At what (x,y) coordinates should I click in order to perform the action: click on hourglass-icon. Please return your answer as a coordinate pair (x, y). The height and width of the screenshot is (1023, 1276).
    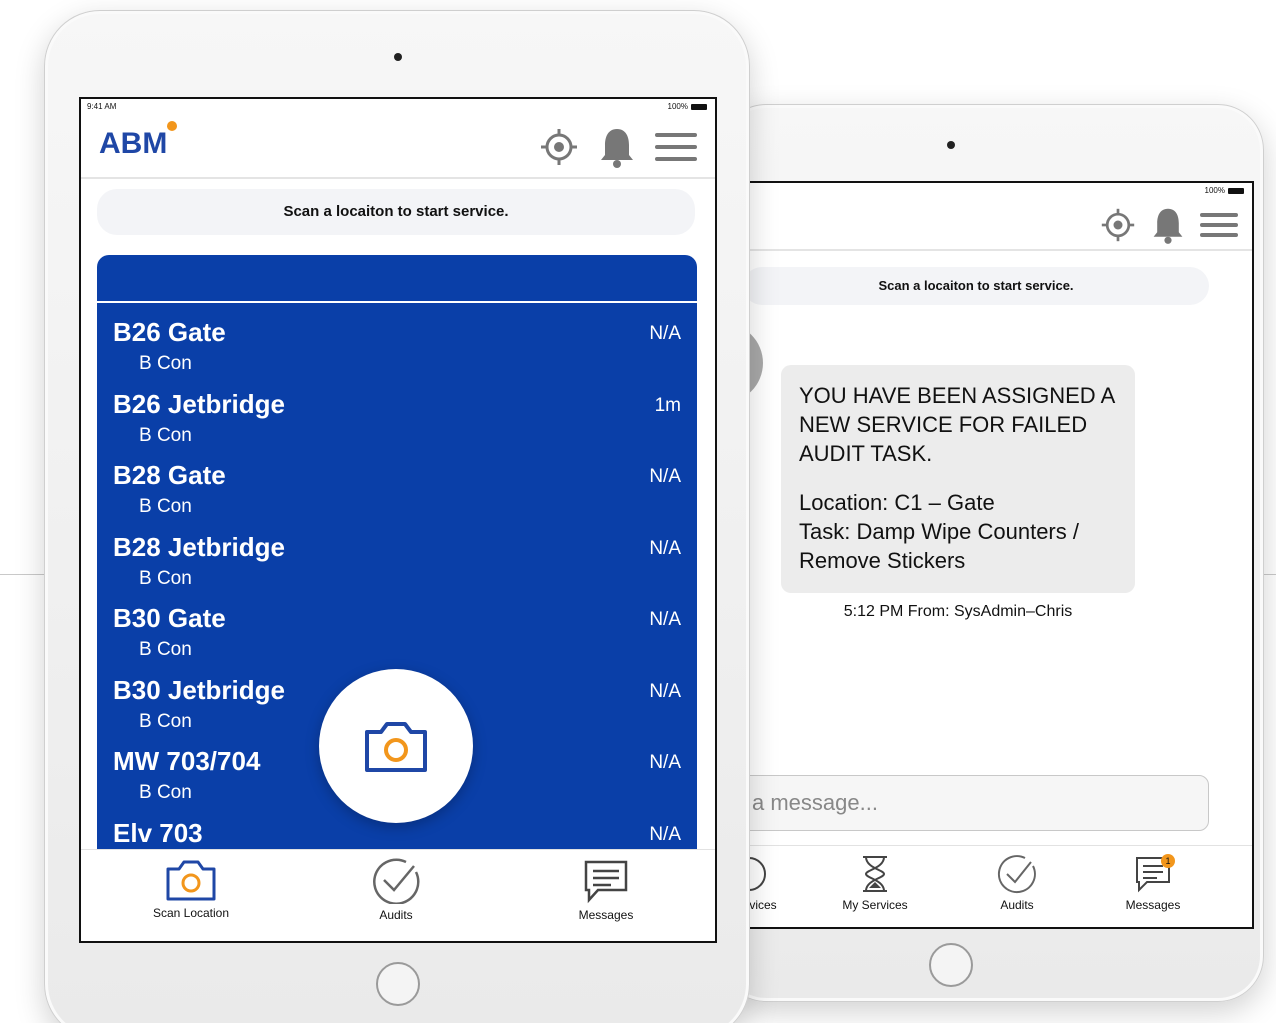
    Looking at the image, I should click on (875, 874).